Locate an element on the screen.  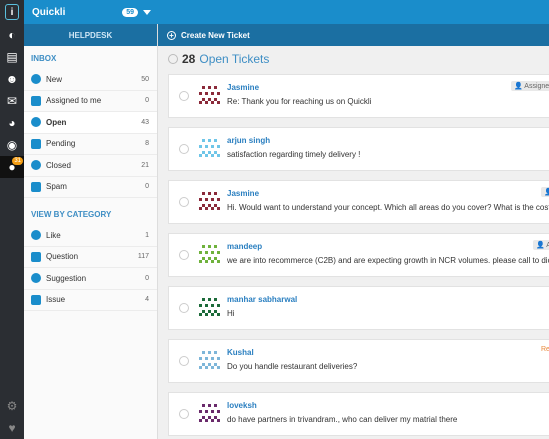
envelope-icon is located at coordinates (36, 165).